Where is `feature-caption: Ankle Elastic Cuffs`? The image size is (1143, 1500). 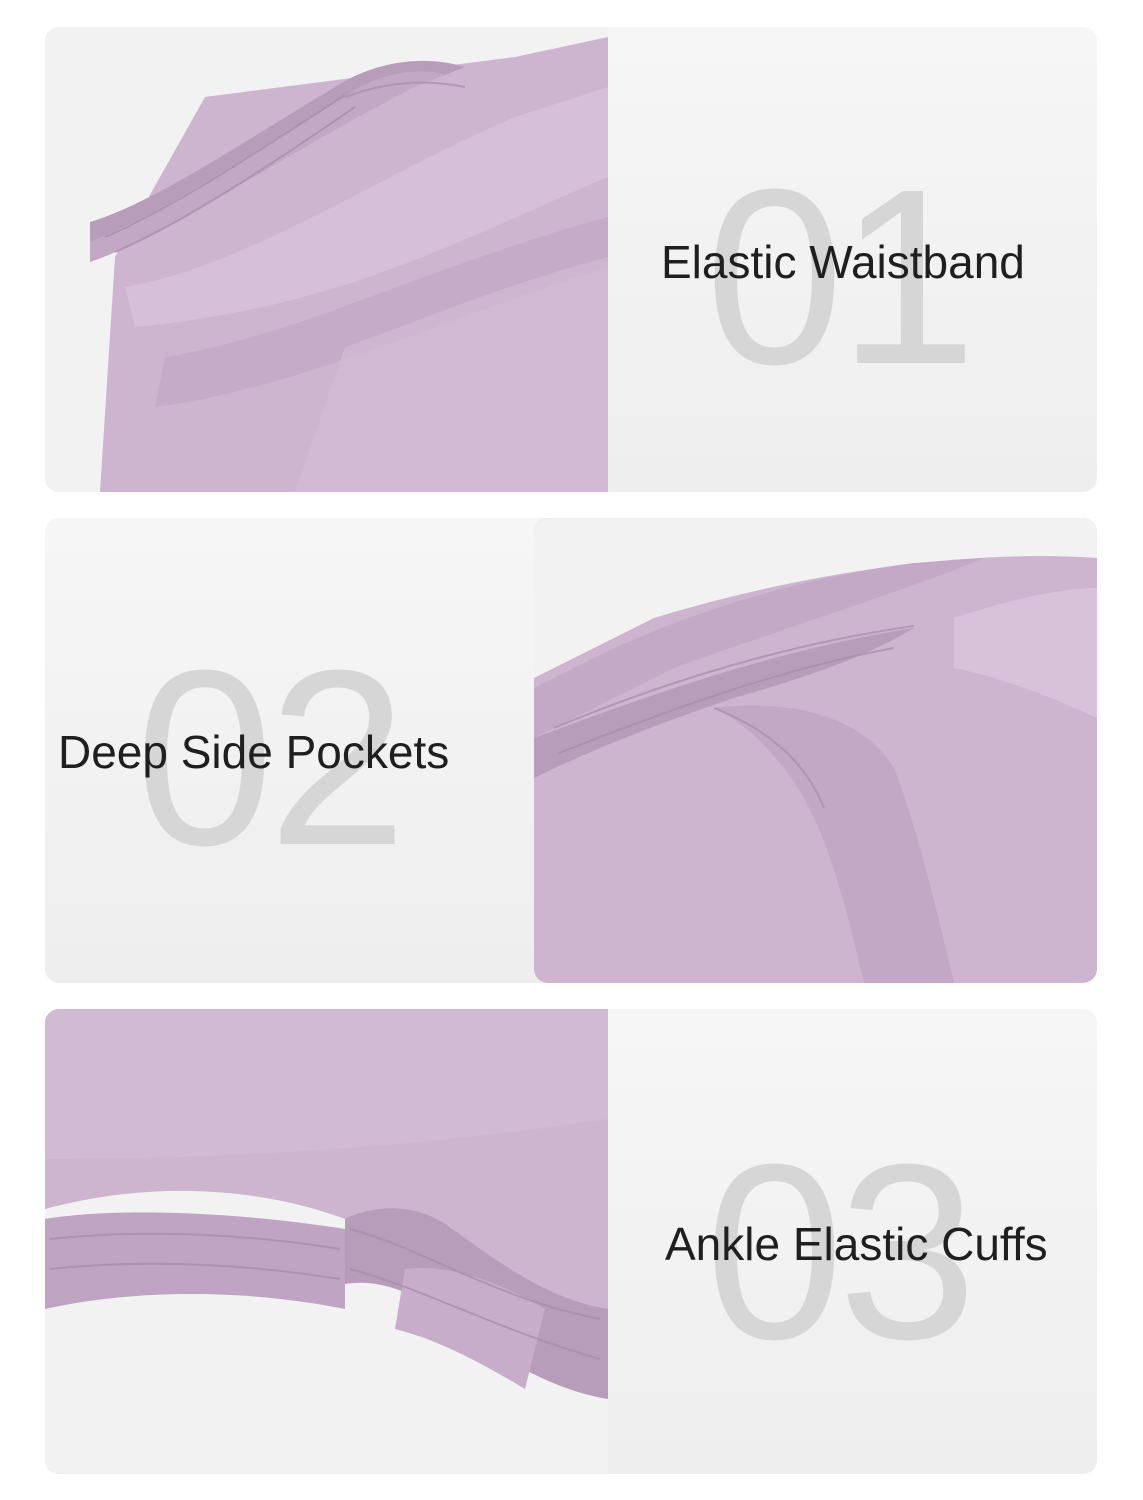
feature-caption: Ankle Elastic Cuffs is located at coordinates (856, 1244).